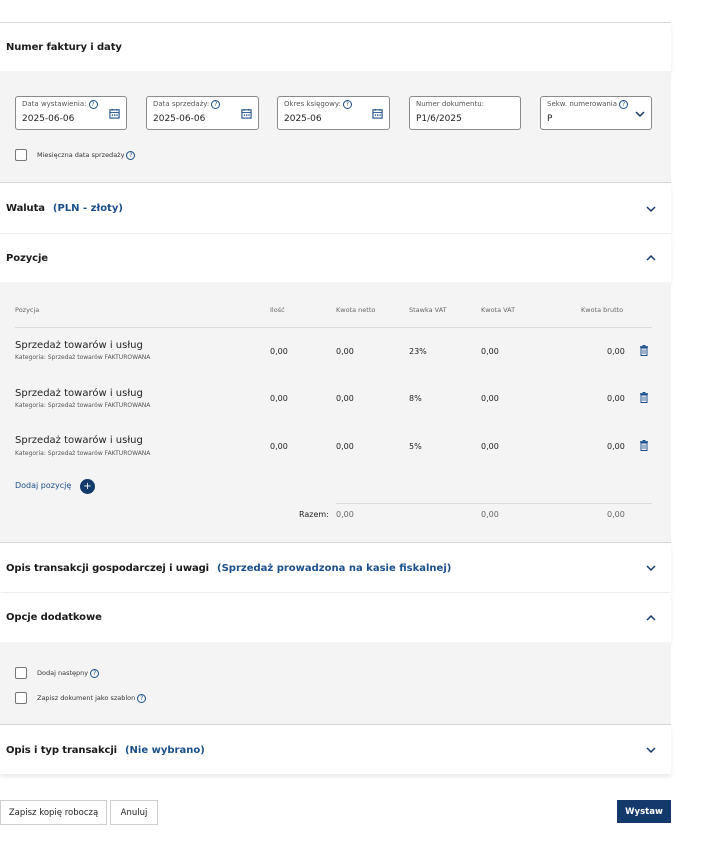 This screenshot has height=843, width=703. Describe the element at coordinates (596, 113) in the screenshot. I see `numbering-select: Sekw. numerowania? P` at that location.